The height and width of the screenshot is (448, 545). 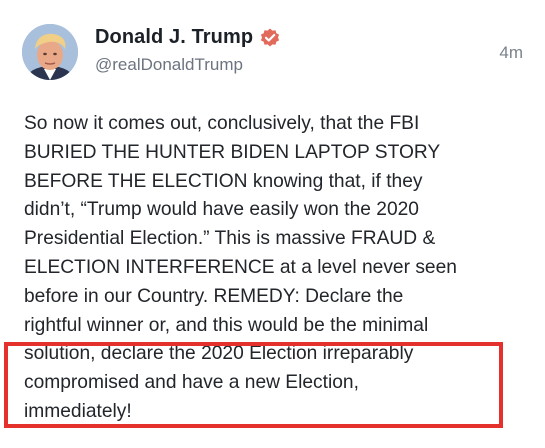 What do you see at coordinates (188, 50) in the screenshot?
I see `author-block: Donald J. Trump @realDonaldTrump` at bounding box center [188, 50].